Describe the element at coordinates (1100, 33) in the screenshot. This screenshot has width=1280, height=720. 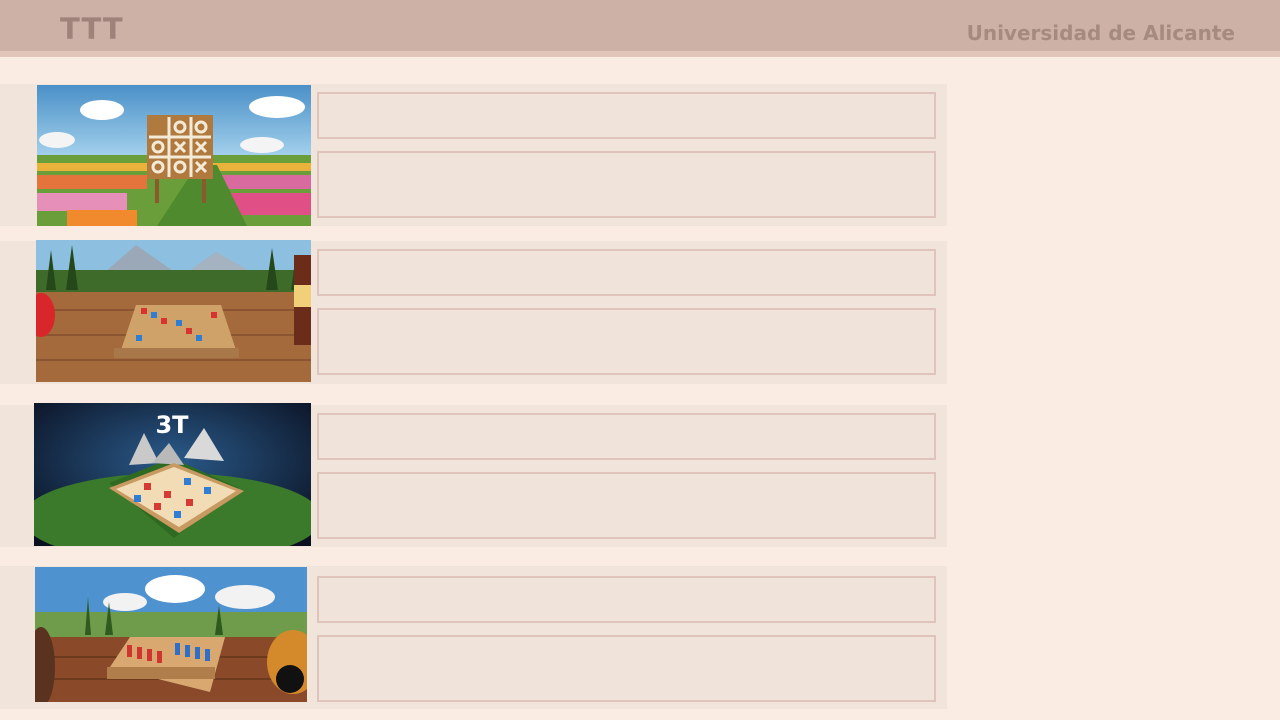
I see `organization-name: Universidad de Alicante` at that location.